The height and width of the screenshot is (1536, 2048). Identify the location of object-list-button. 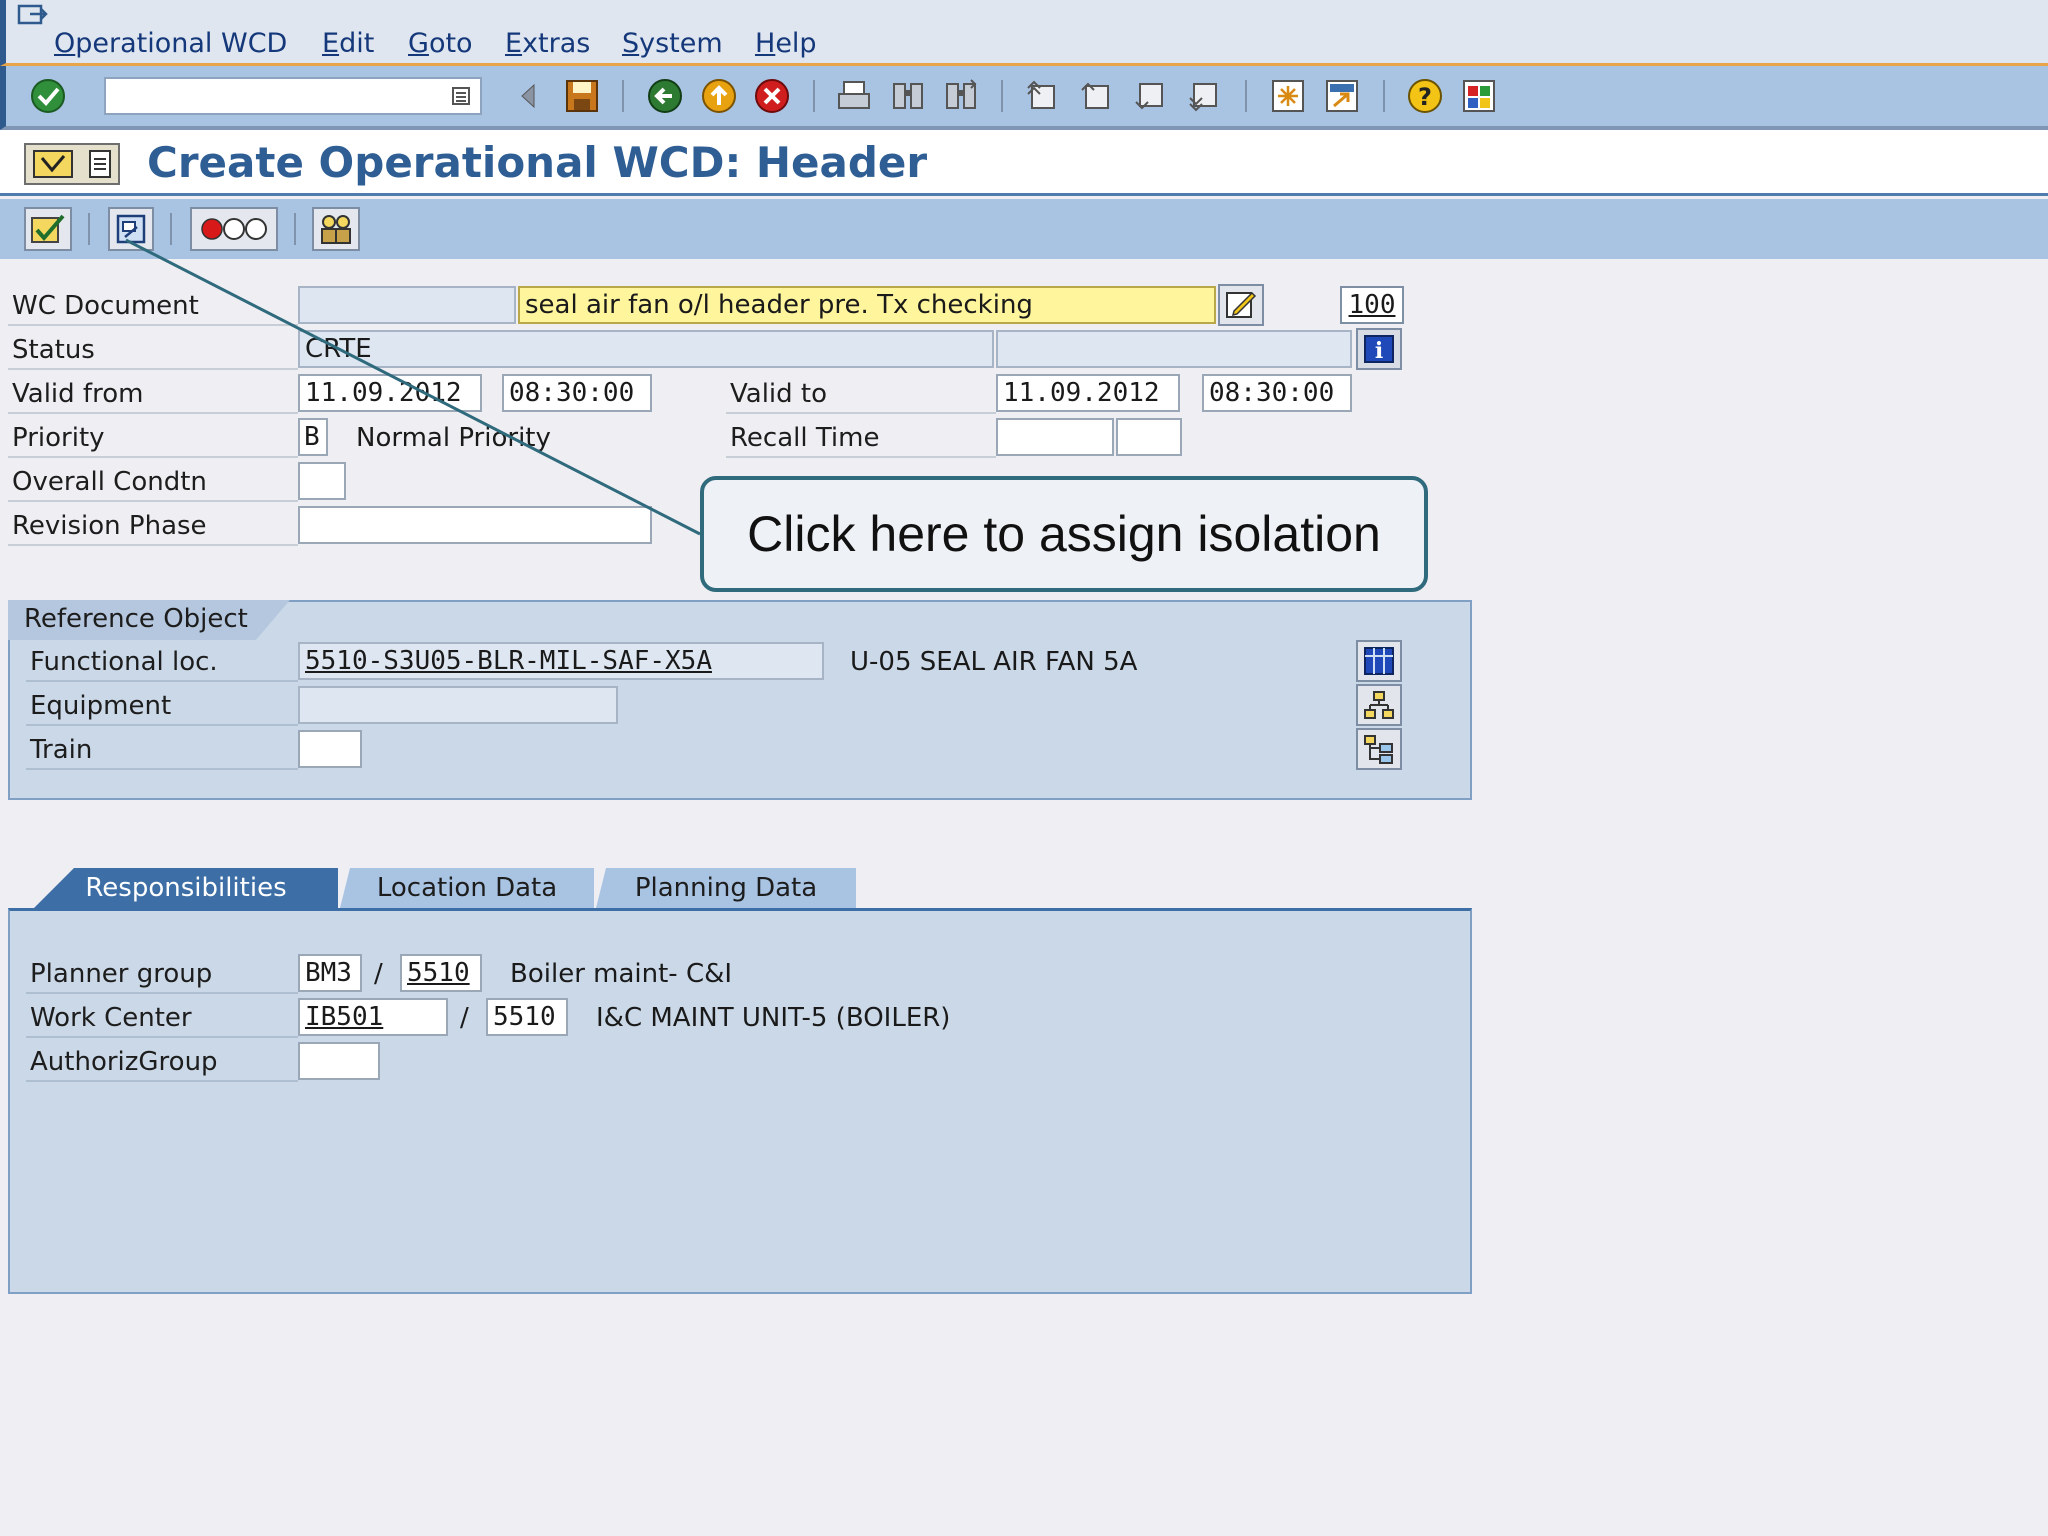
(1379, 661).